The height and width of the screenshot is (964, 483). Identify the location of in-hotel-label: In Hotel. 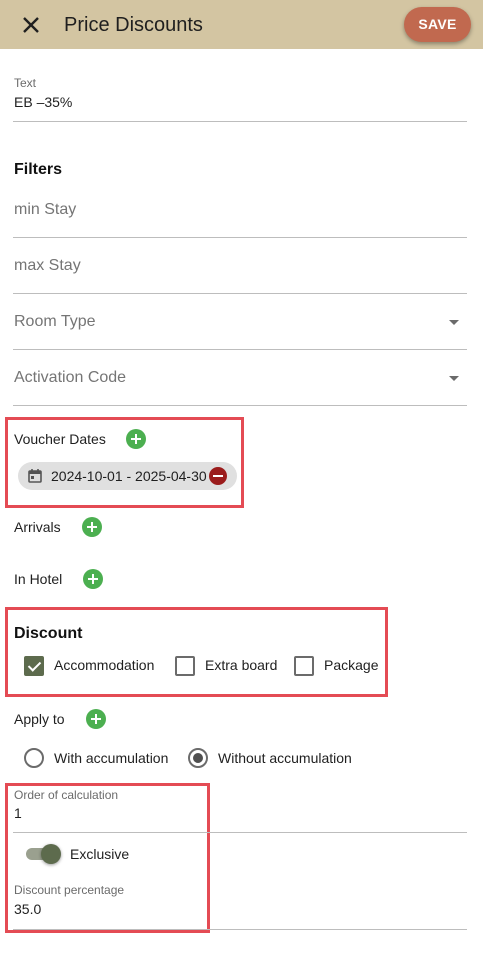
(38, 579).